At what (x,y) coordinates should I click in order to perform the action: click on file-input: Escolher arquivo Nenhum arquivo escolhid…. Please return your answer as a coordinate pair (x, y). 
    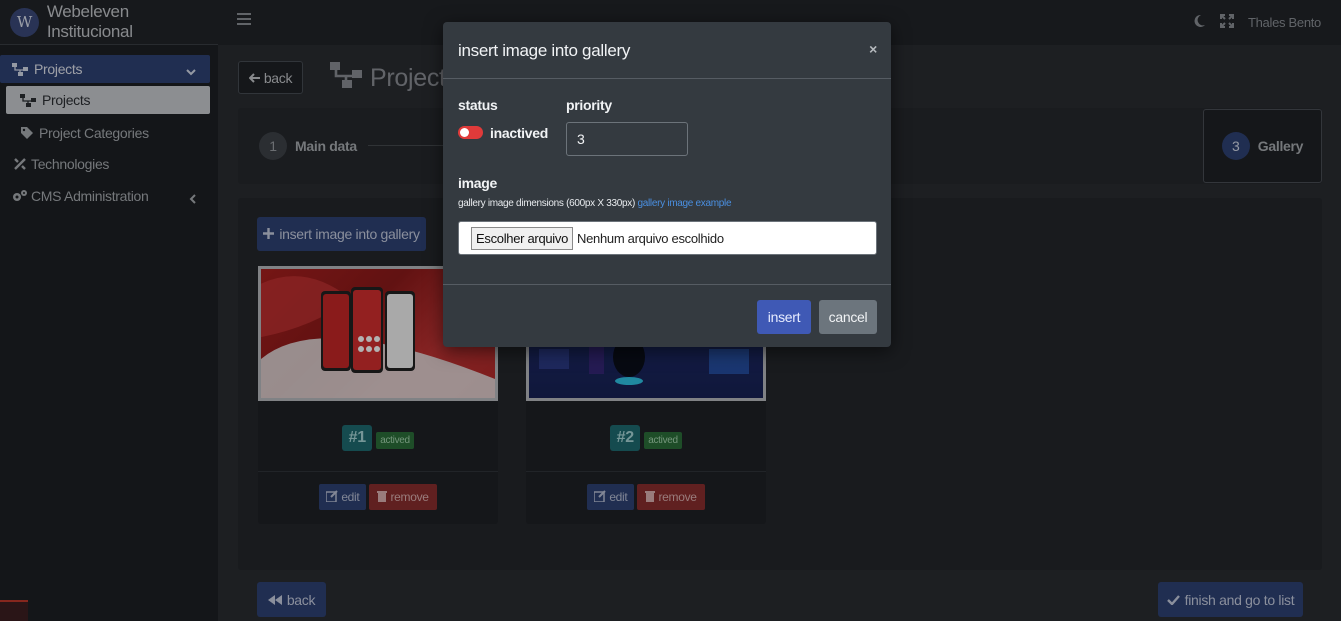
    Looking at the image, I should click on (667, 238).